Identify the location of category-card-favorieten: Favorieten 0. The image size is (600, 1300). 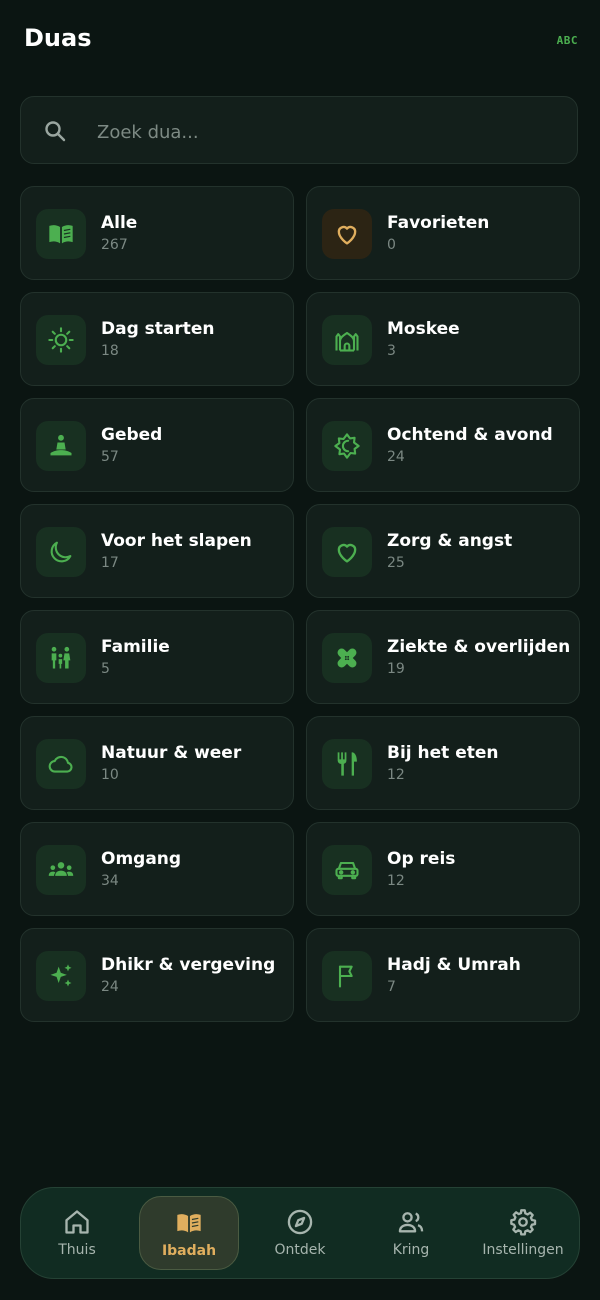
(443, 233).